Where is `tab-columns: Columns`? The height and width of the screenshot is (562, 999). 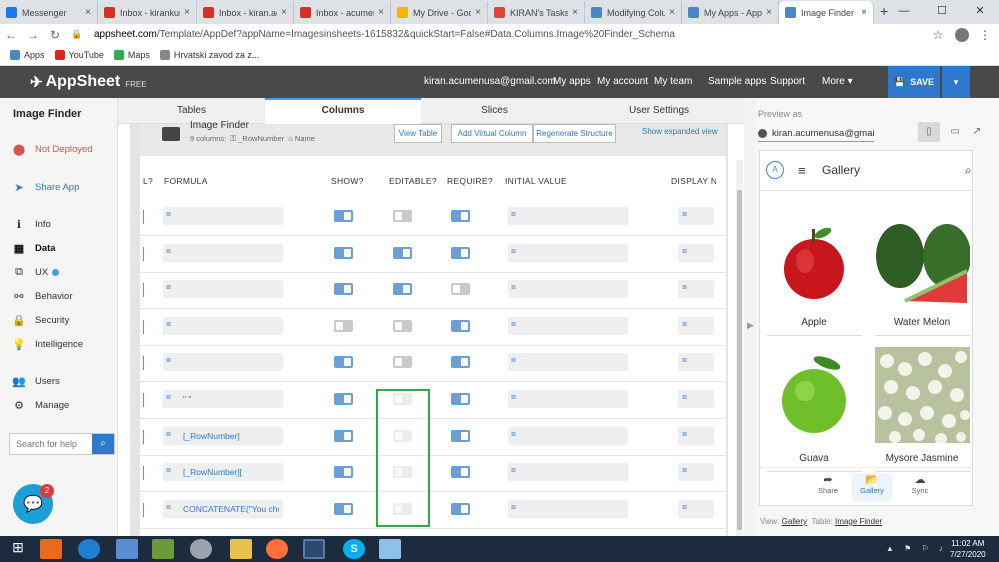 tab-columns: Columns is located at coordinates (343, 111).